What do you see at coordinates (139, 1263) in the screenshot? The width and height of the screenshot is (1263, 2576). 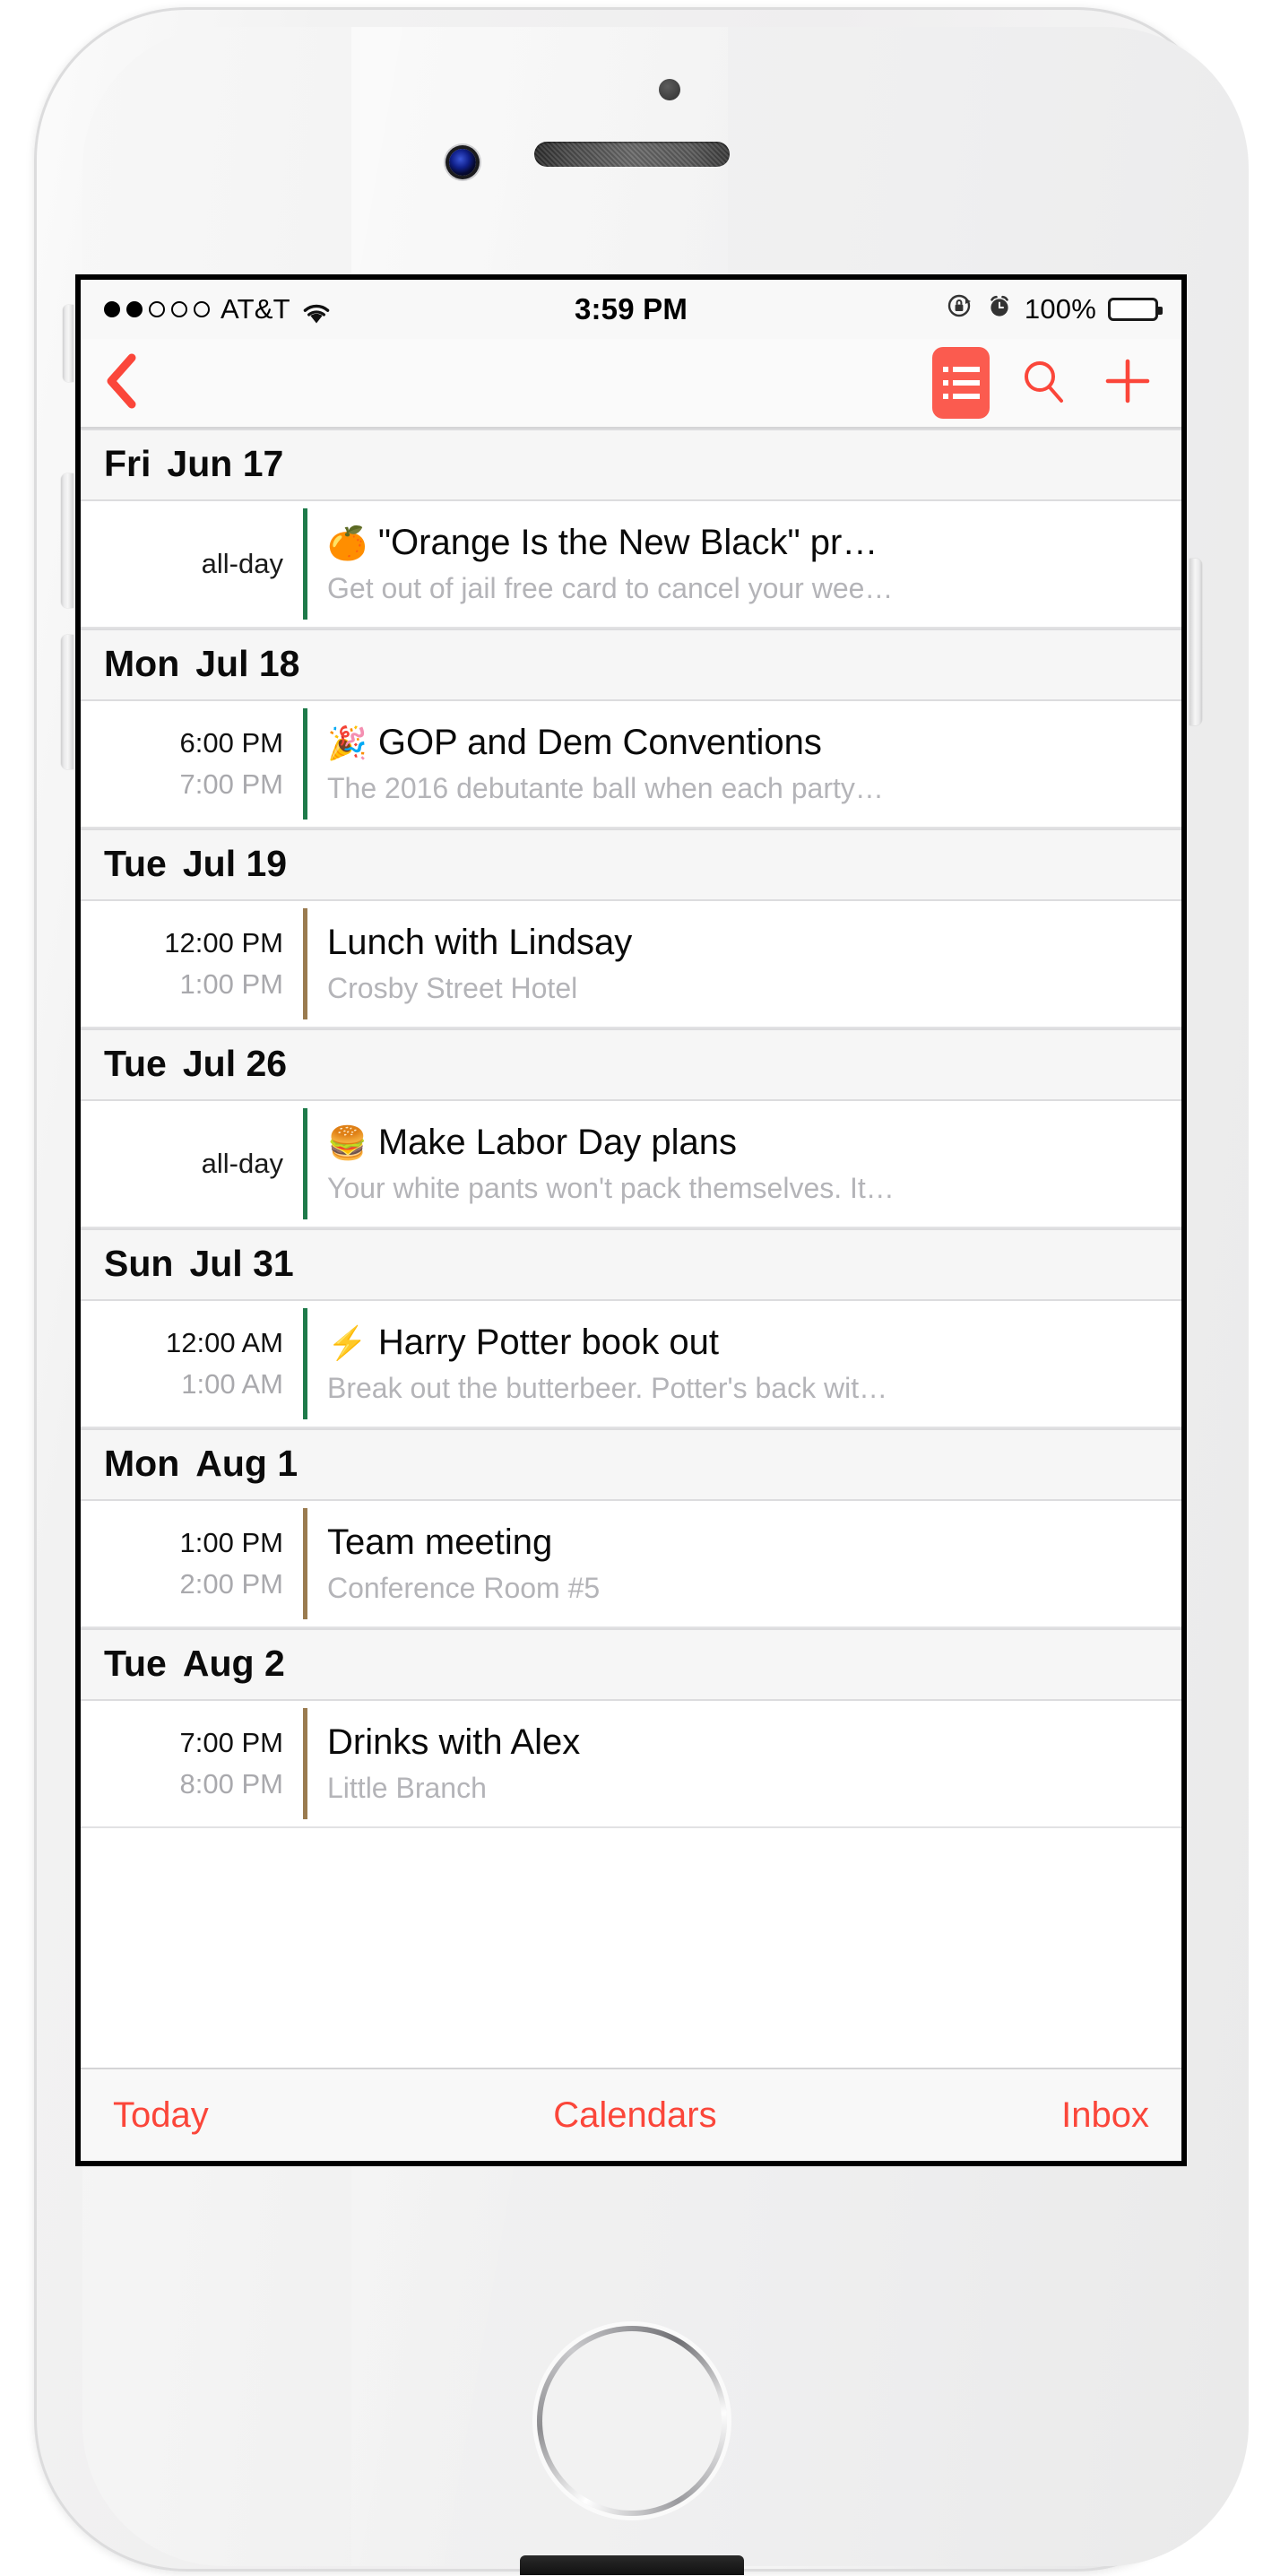 I see `day-of-week-label: Sun` at bounding box center [139, 1263].